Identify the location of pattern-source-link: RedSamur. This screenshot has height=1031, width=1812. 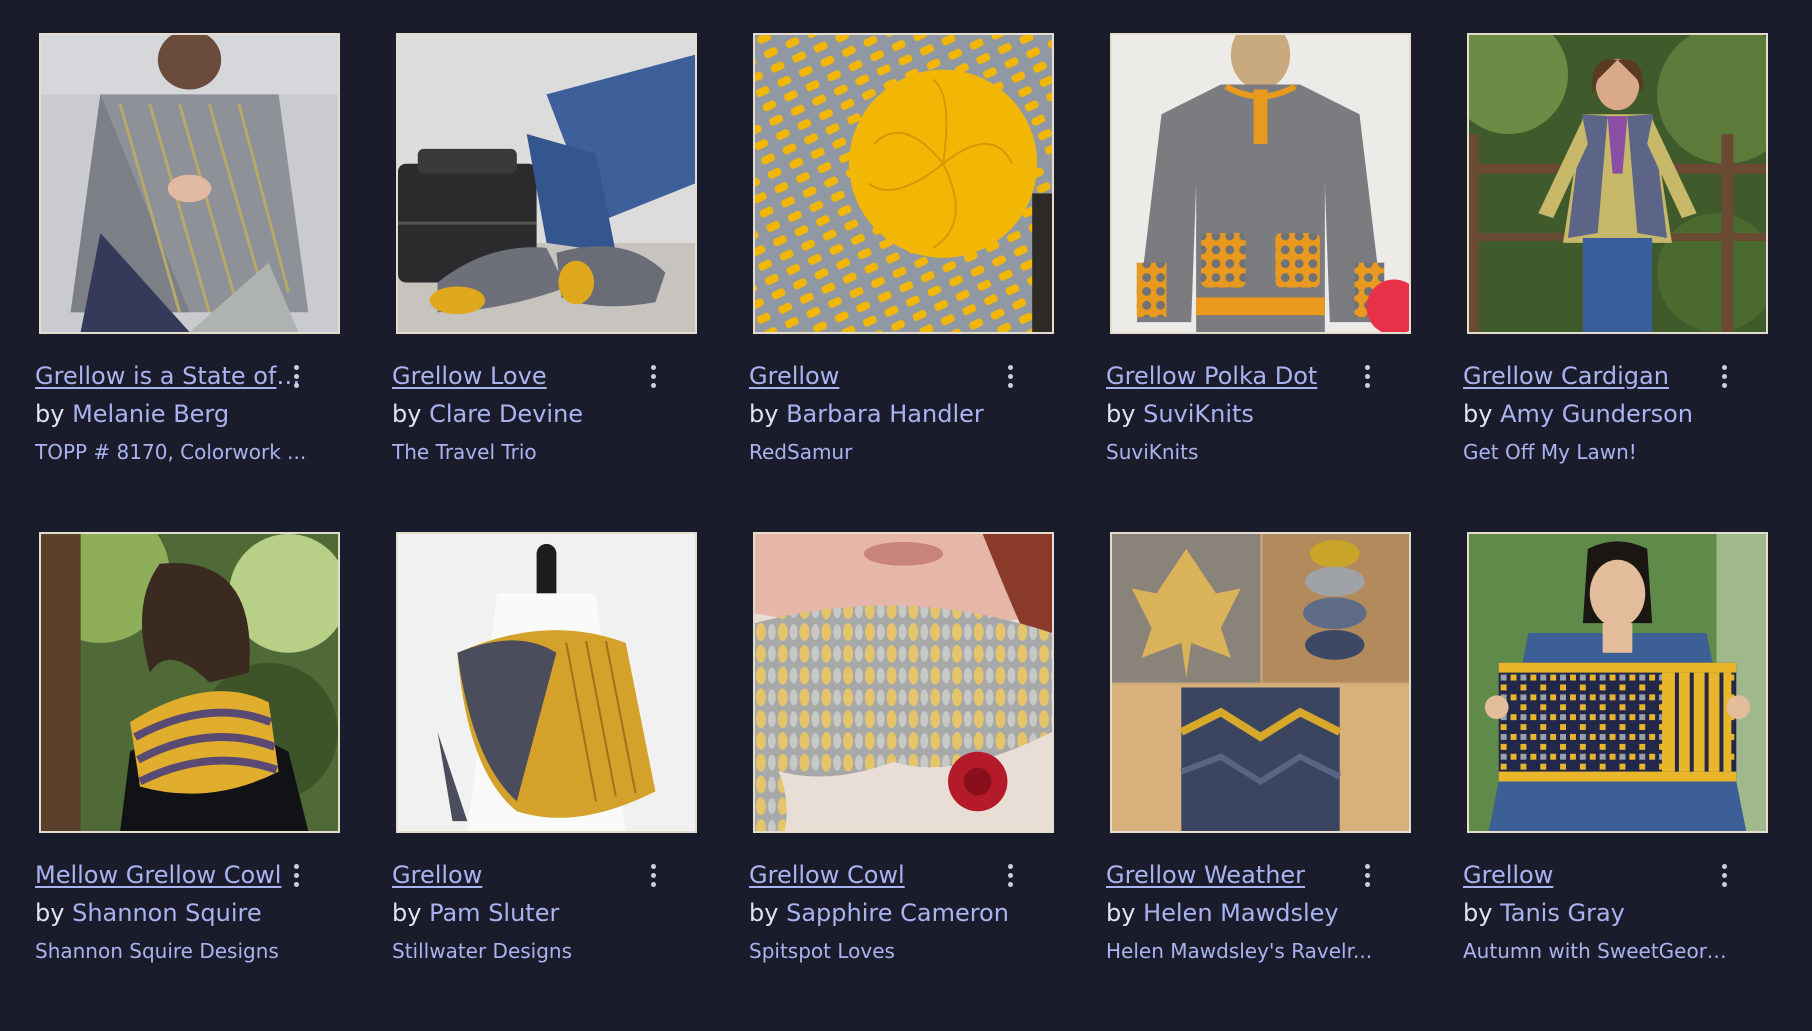
(886, 452).